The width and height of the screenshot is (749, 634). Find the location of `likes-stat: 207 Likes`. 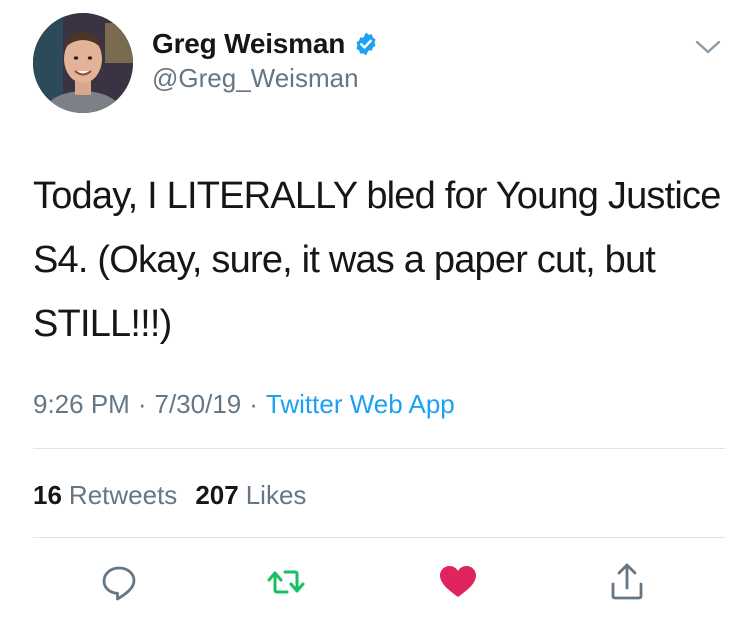

likes-stat: 207 Likes is located at coordinates (250, 495).